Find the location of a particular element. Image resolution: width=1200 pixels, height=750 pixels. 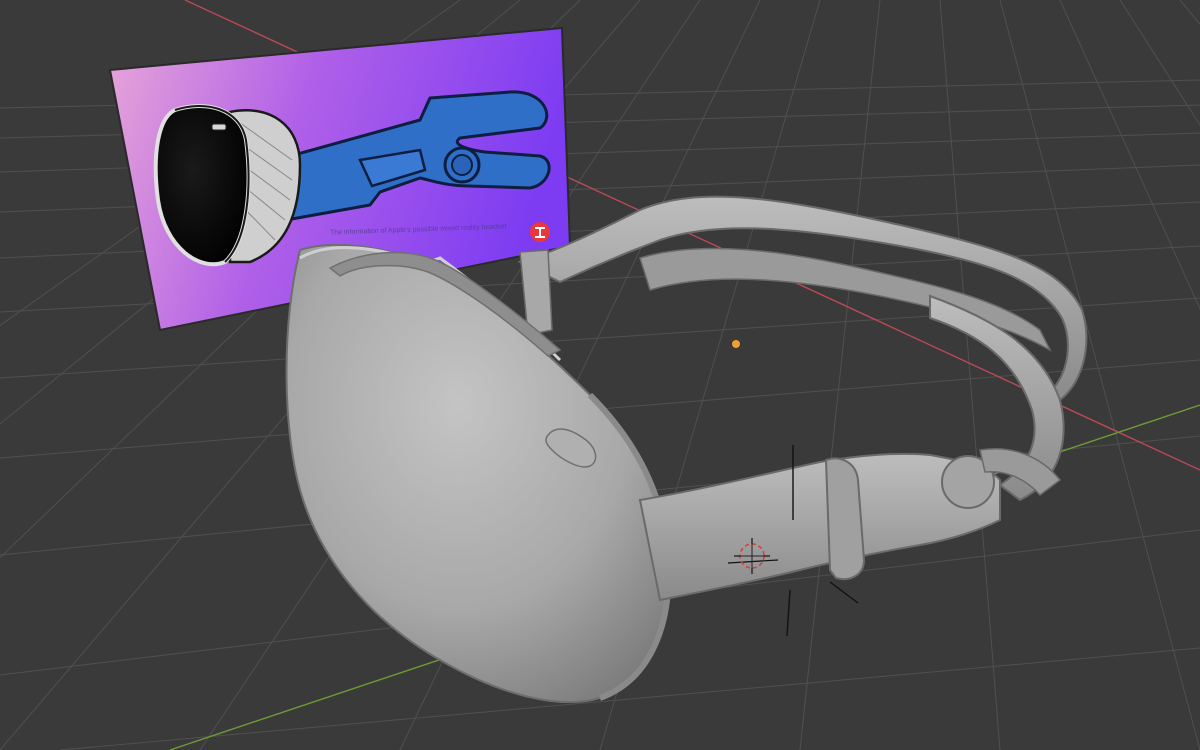

front-strap is located at coordinates (850, 525).